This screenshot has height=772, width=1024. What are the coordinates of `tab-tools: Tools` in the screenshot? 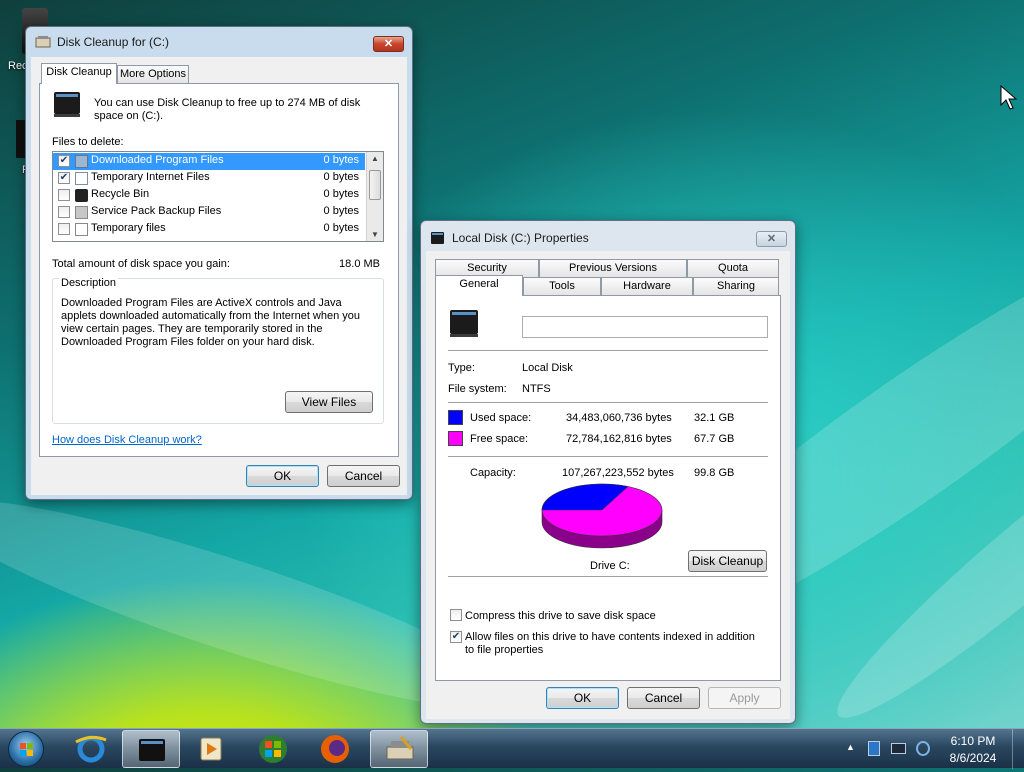 It's located at (562, 286).